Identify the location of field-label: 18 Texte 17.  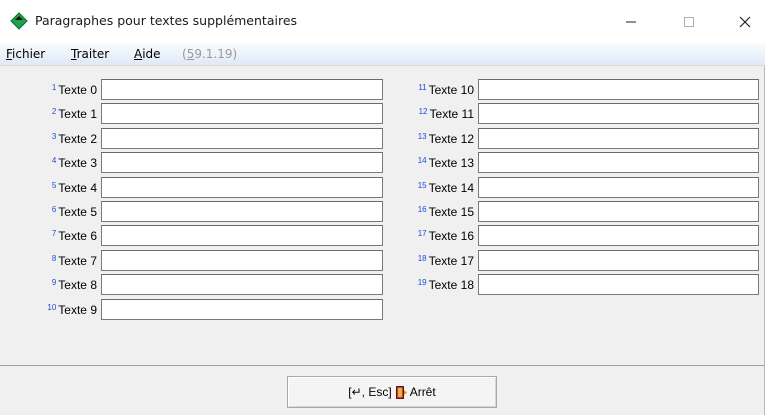
(446, 261).